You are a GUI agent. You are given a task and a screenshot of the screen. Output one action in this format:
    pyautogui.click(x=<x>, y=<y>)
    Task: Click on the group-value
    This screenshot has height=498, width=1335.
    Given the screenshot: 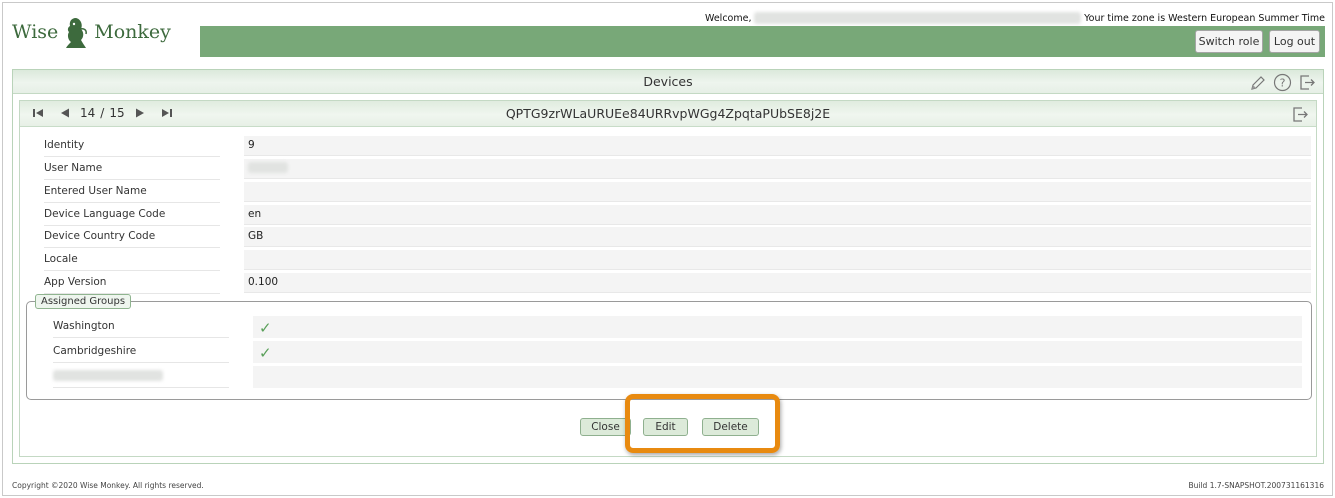 What is the action you would take?
    pyautogui.click(x=777, y=377)
    